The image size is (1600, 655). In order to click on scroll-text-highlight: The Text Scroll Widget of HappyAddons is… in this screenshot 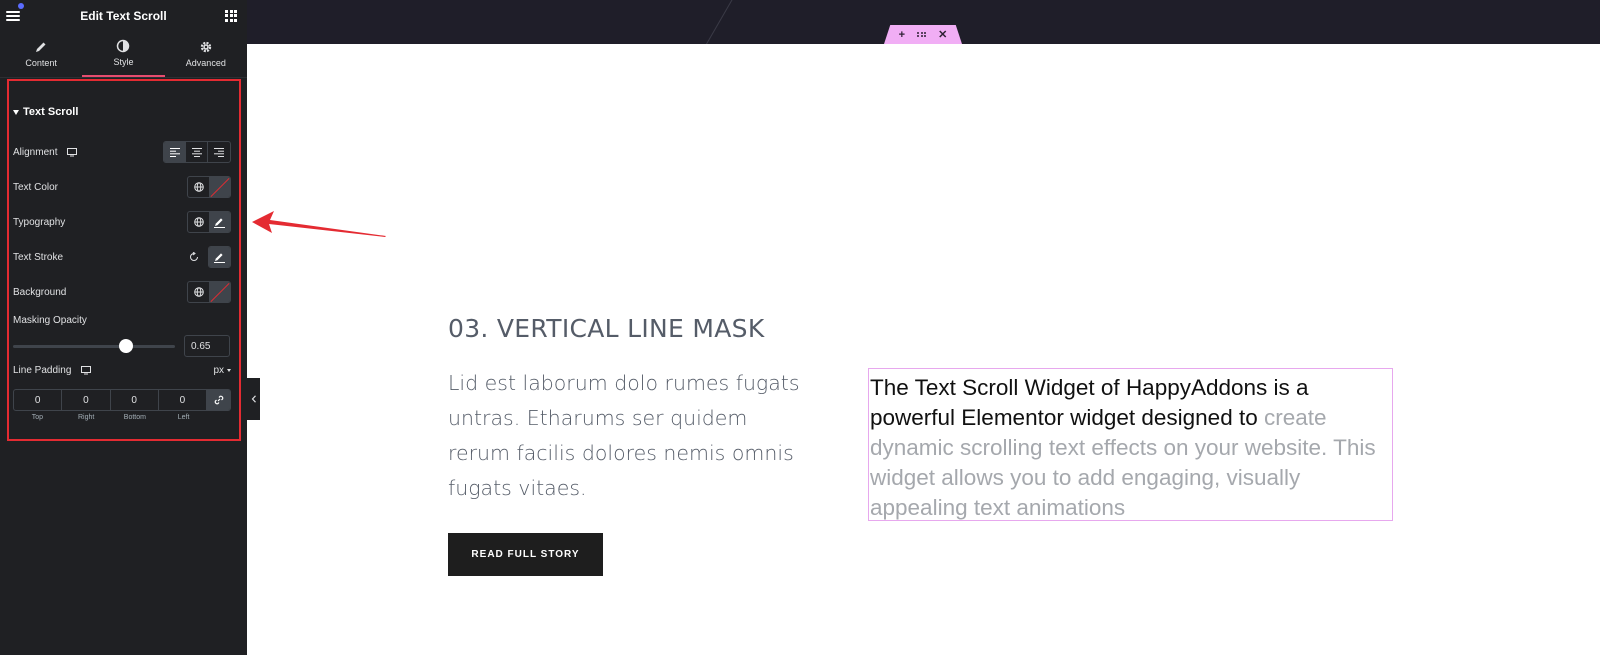, I will do `click(1089, 402)`.